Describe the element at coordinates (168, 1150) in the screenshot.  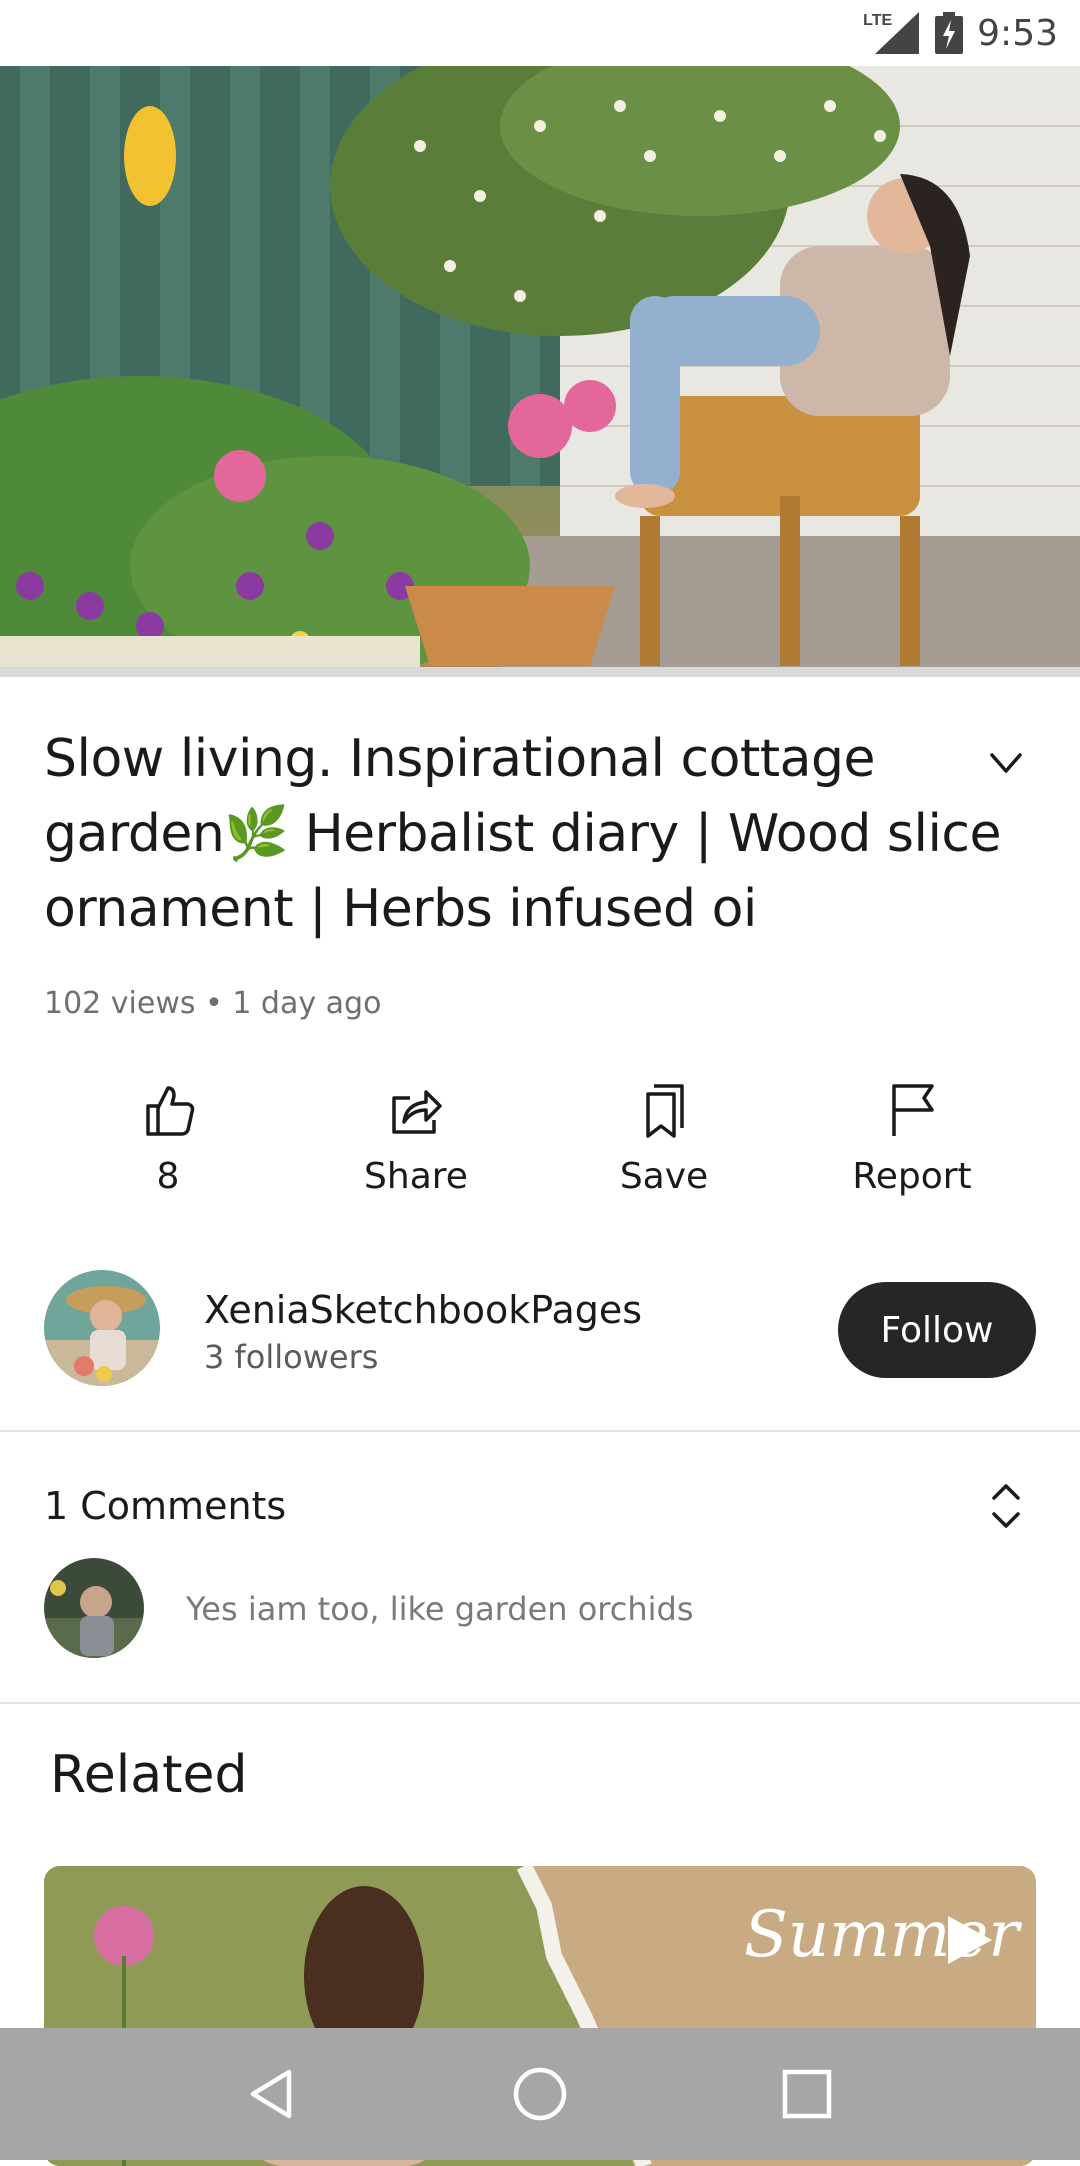
I see `like-button: 8` at that location.